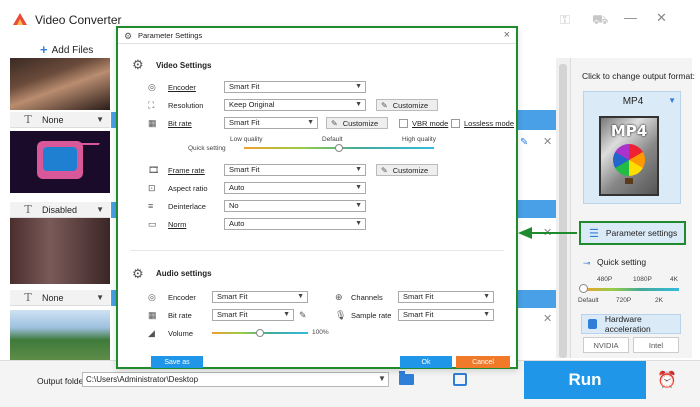 The width and height of the screenshot is (700, 407). What do you see at coordinates (446, 315) in the screenshot?
I see `sample-rate-select: Smart Fit ▼` at bounding box center [446, 315].